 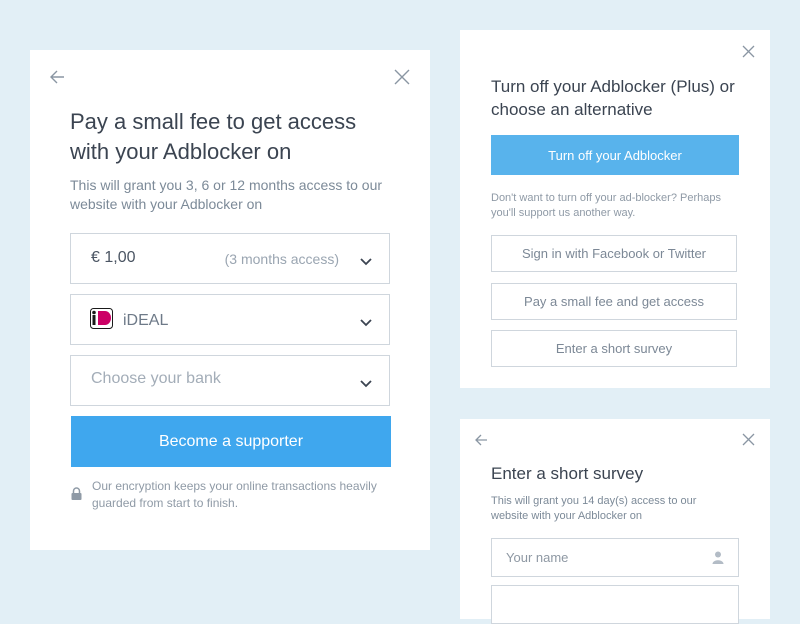 What do you see at coordinates (146, 320) in the screenshot?
I see `payment-method-value: iDEAL` at bounding box center [146, 320].